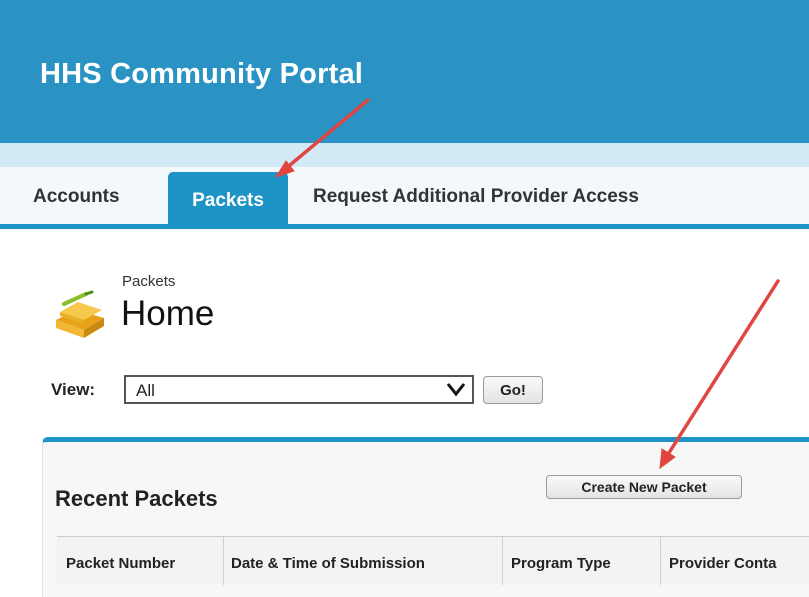 This screenshot has width=809, height=597. I want to click on breadcrumb: Packets, so click(149, 281).